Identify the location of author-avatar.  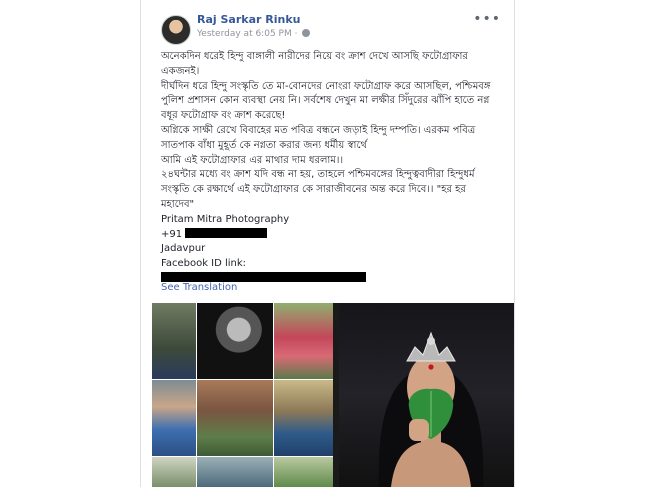
(176, 30).